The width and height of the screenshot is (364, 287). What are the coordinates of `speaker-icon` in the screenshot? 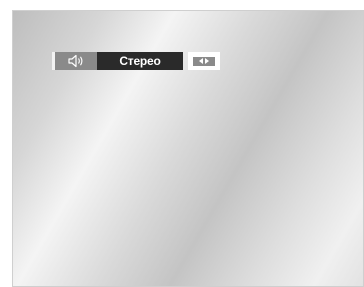 It's located at (75, 61).